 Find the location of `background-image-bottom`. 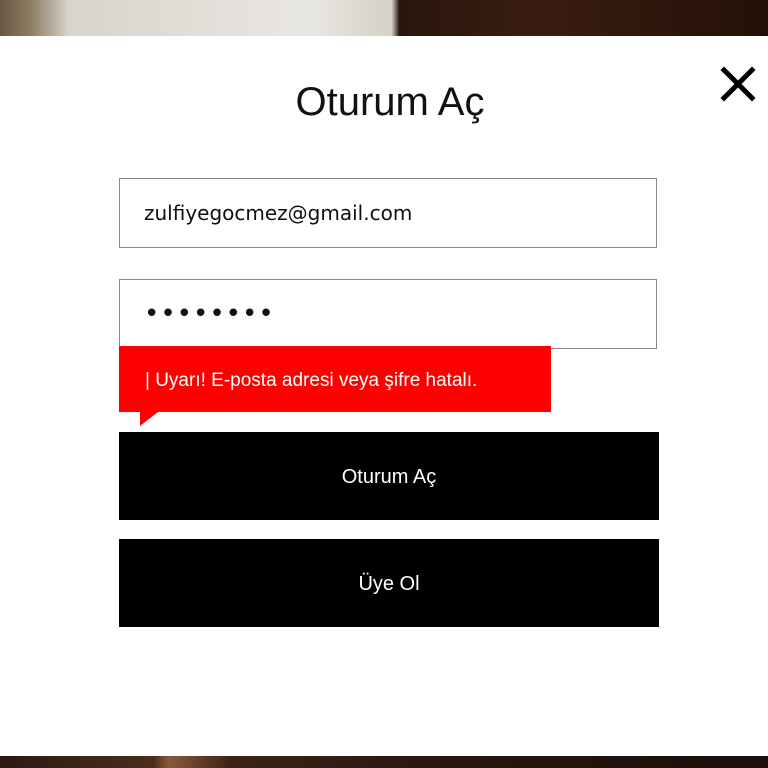

background-image-bottom is located at coordinates (384, 762).